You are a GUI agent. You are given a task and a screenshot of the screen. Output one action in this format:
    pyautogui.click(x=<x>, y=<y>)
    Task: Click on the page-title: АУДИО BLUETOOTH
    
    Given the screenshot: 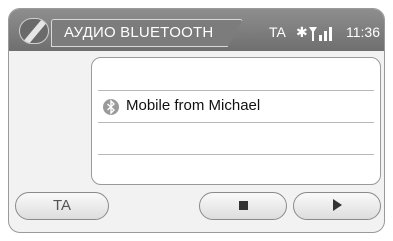 What is the action you would take?
    pyautogui.click(x=139, y=32)
    